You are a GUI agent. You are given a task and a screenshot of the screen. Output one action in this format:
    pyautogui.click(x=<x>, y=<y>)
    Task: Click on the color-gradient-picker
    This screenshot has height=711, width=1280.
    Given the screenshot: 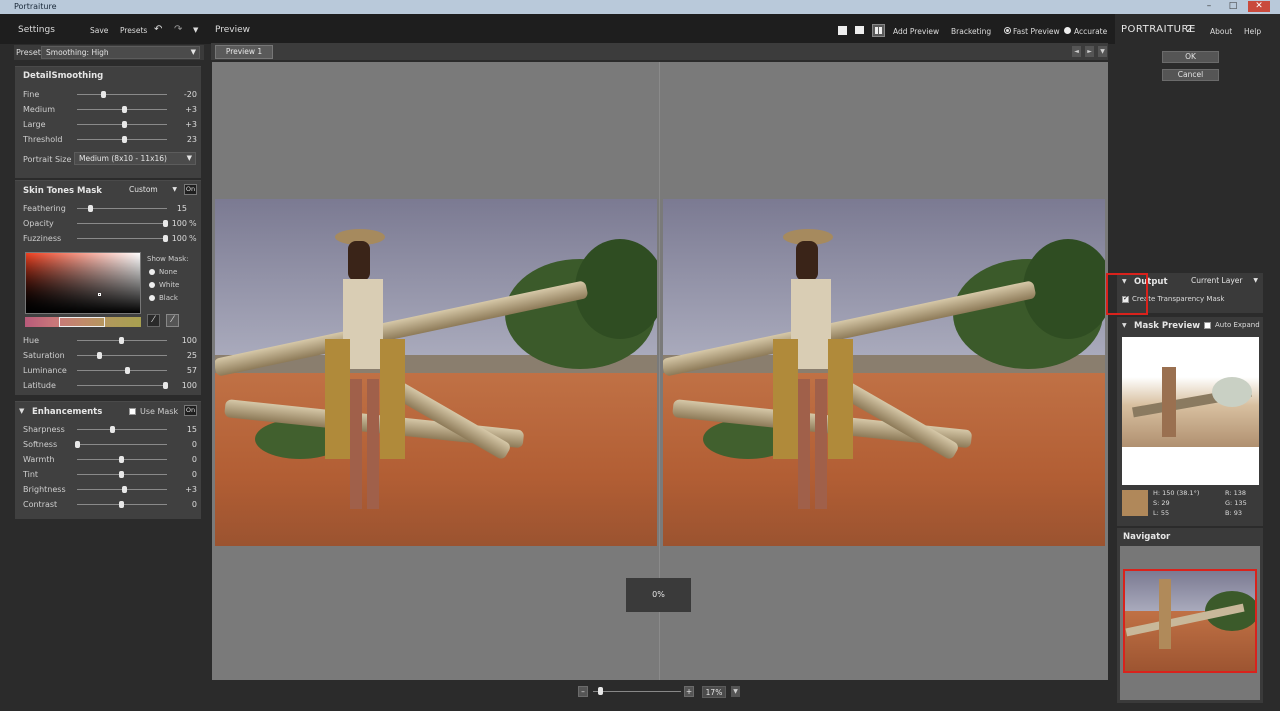 What is the action you would take?
    pyautogui.click(x=83, y=283)
    